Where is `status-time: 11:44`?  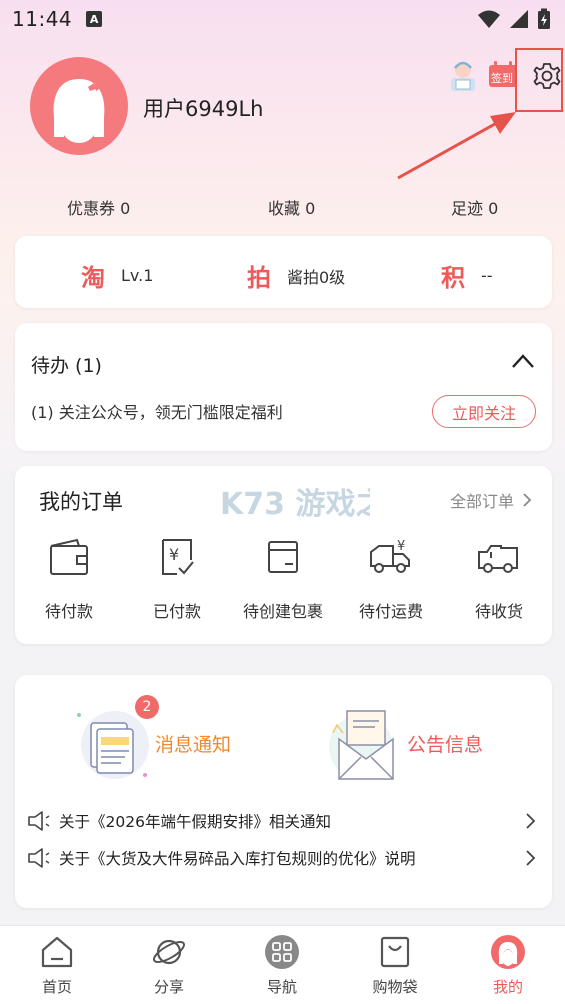 status-time: 11:44 is located at coordinates (42, 19).